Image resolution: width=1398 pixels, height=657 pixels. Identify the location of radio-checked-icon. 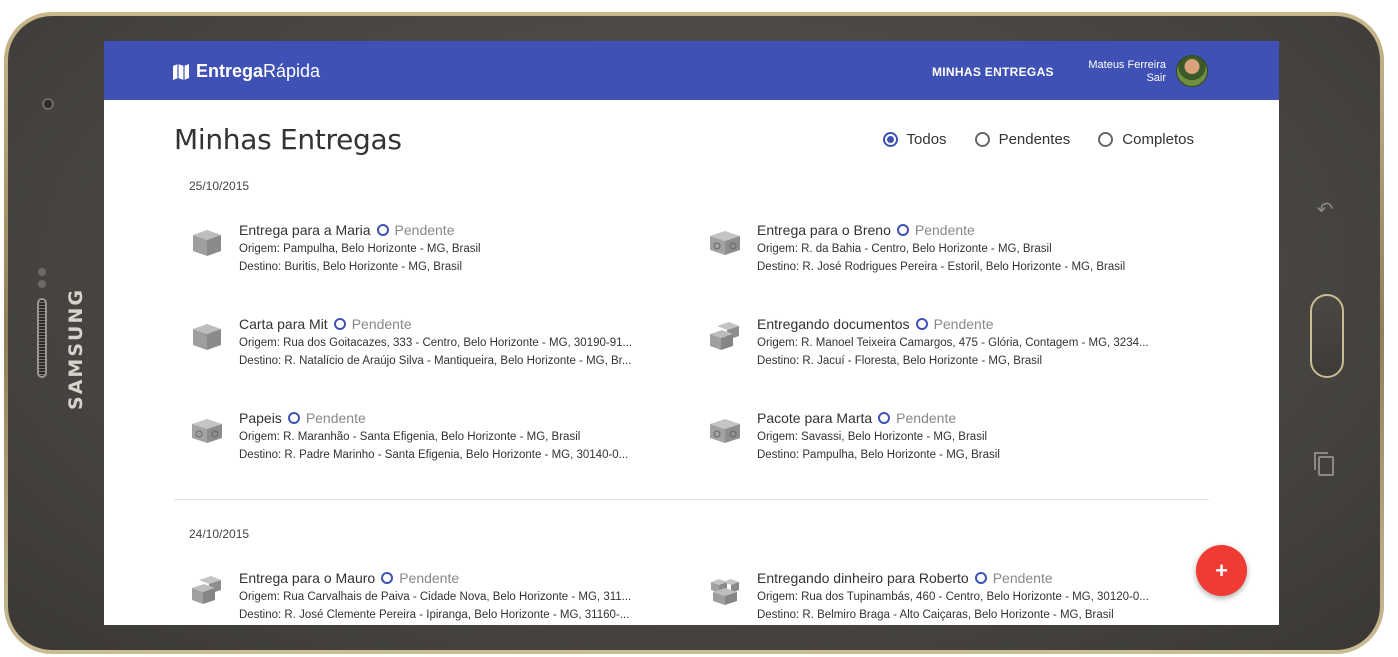
(890, 139).